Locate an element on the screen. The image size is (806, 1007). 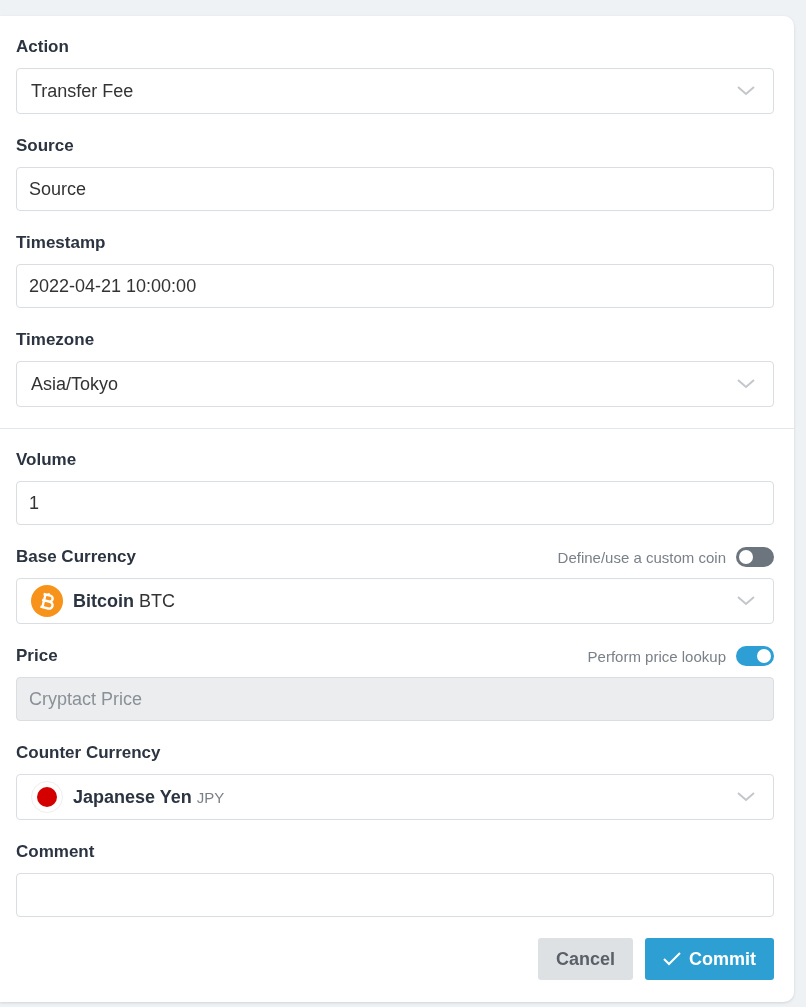
field-label: Comment is located at coordinates (55, 852).